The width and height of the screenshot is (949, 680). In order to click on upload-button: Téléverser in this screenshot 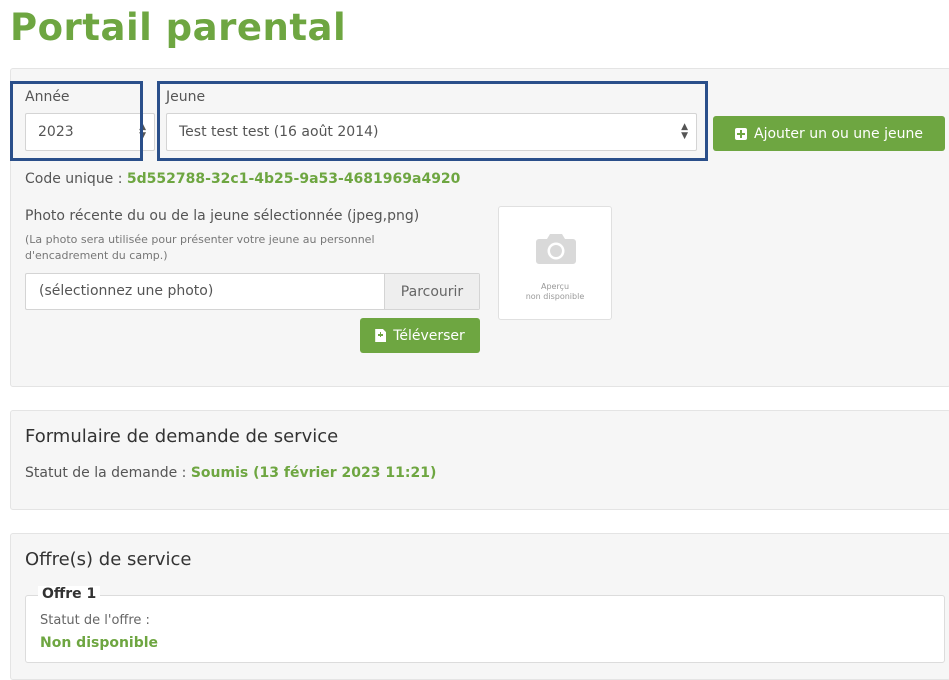, I will do `click(420, 335)`.